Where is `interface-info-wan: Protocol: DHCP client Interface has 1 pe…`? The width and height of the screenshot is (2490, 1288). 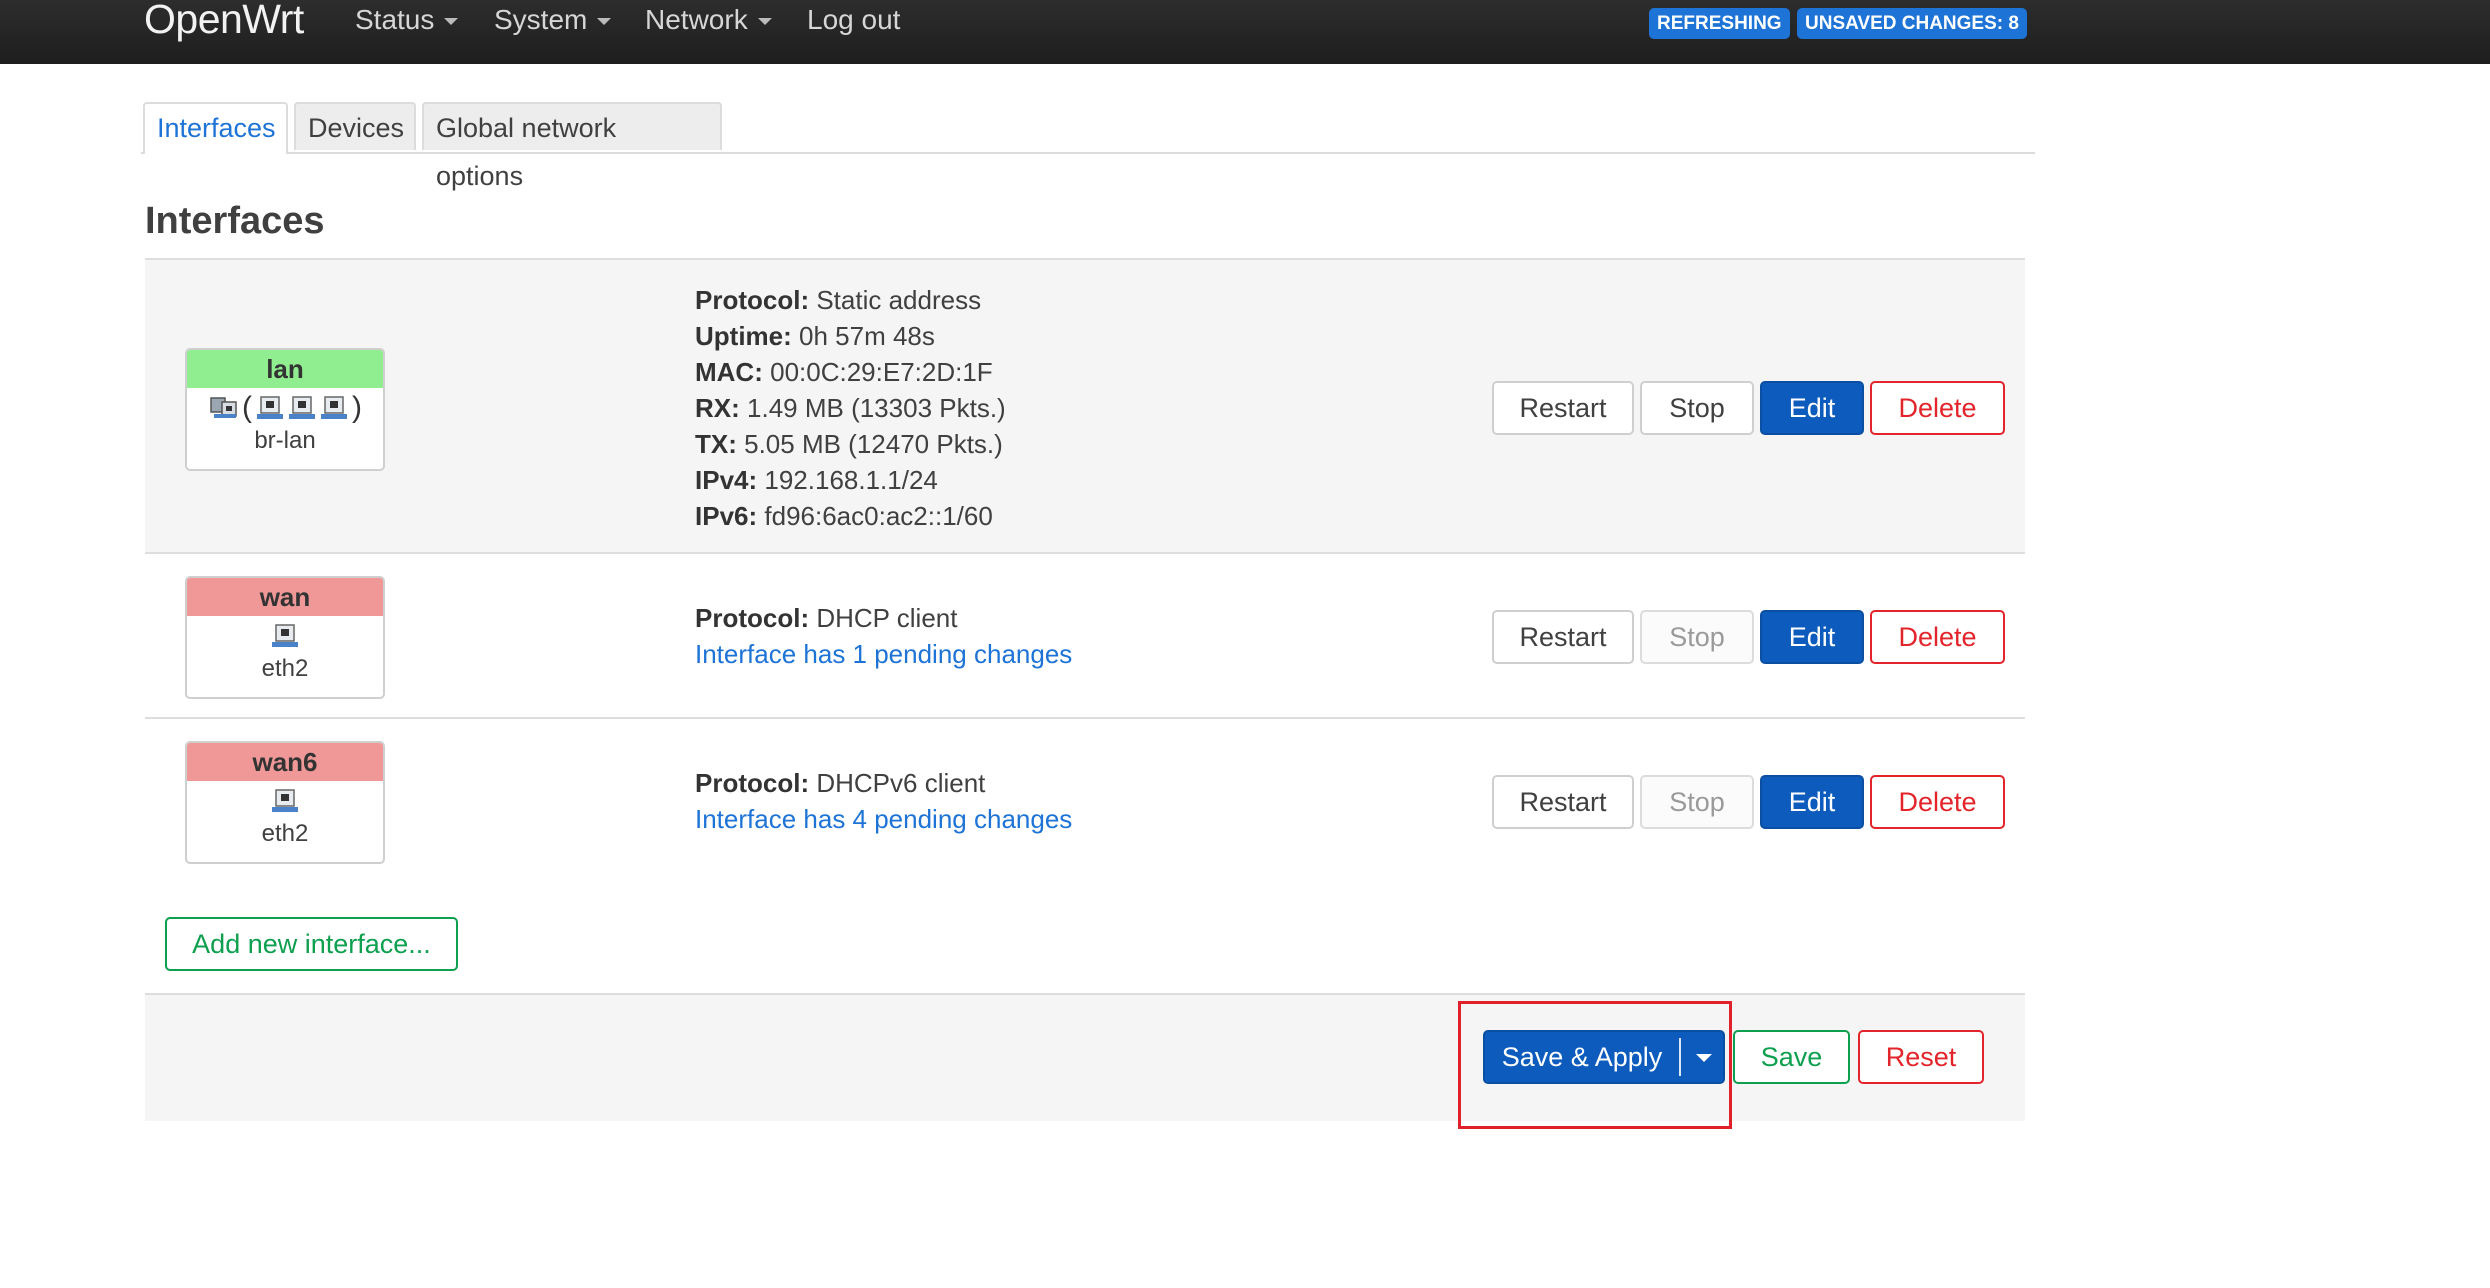
interface-info-wan: Protocol: DHCP client Interface has 1 pe… is located at coordinates (883, 636).